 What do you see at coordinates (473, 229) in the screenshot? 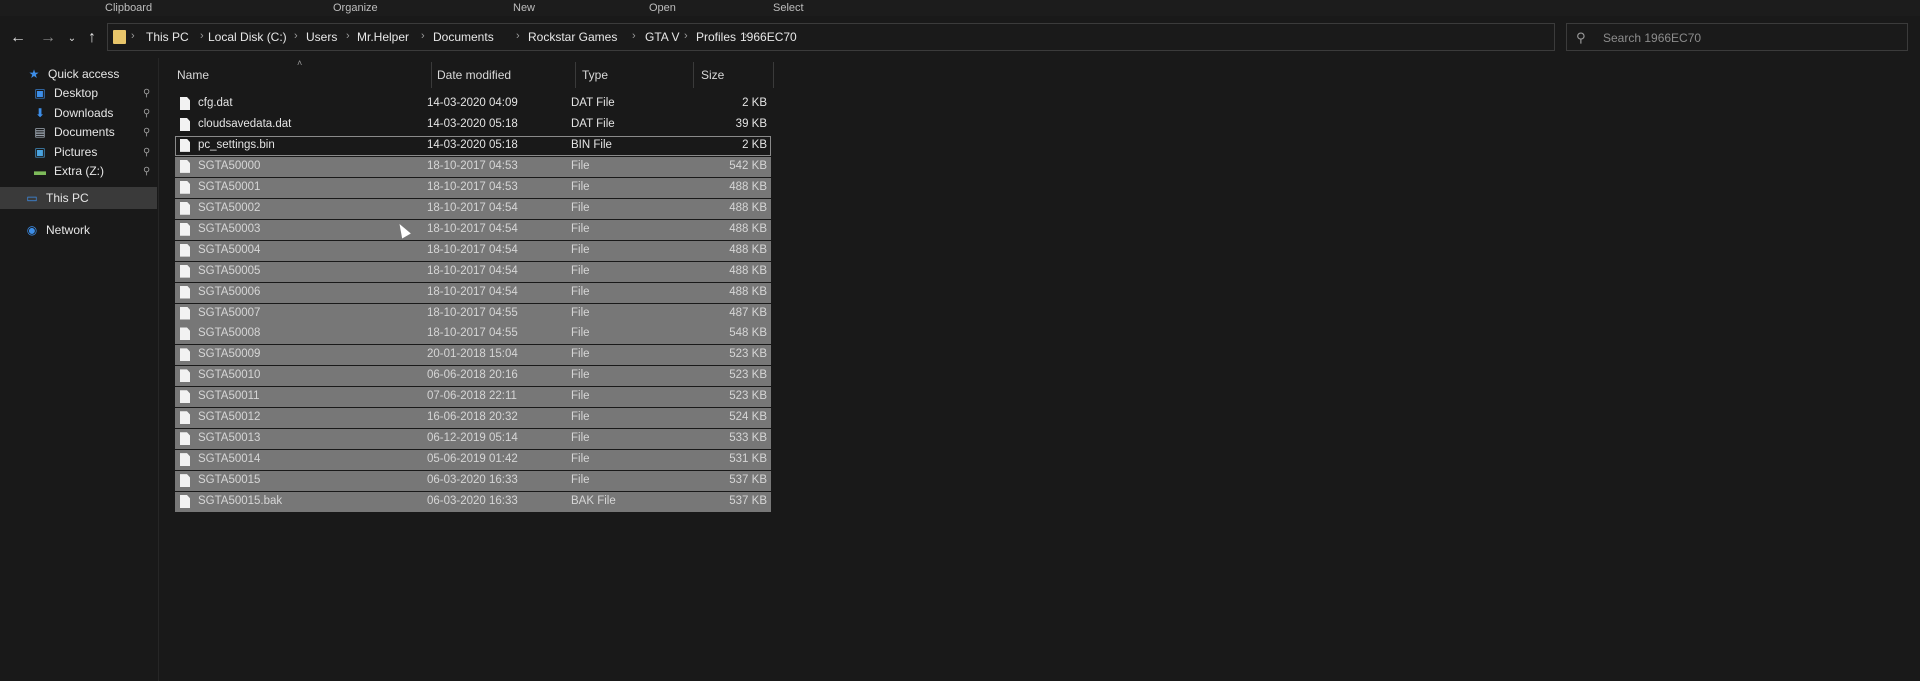
I see `file-row: SGTA50003 18-10-2017 04:54 File 488 KB` at bounding box center [473, 229].